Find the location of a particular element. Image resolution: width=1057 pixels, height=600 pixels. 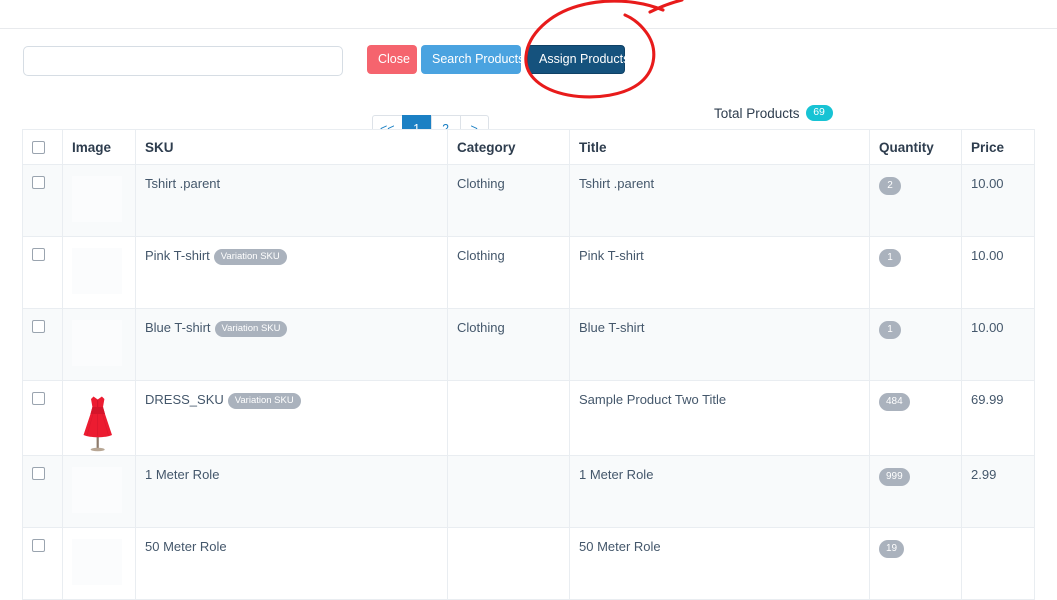

search-input is located at coordinates (183, 61).